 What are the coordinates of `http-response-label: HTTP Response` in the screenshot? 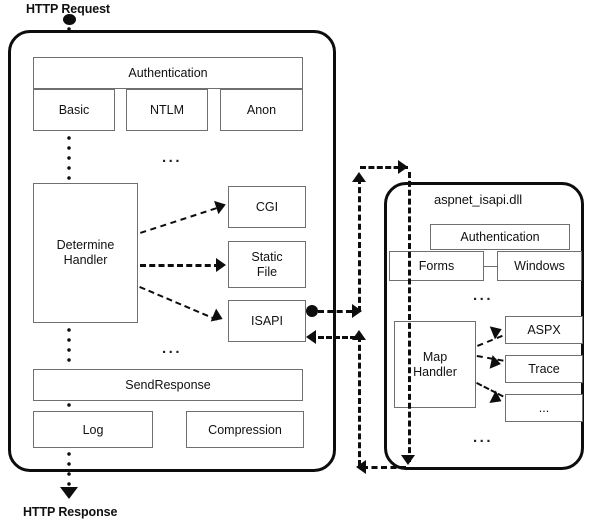 It's located at (70, 512).